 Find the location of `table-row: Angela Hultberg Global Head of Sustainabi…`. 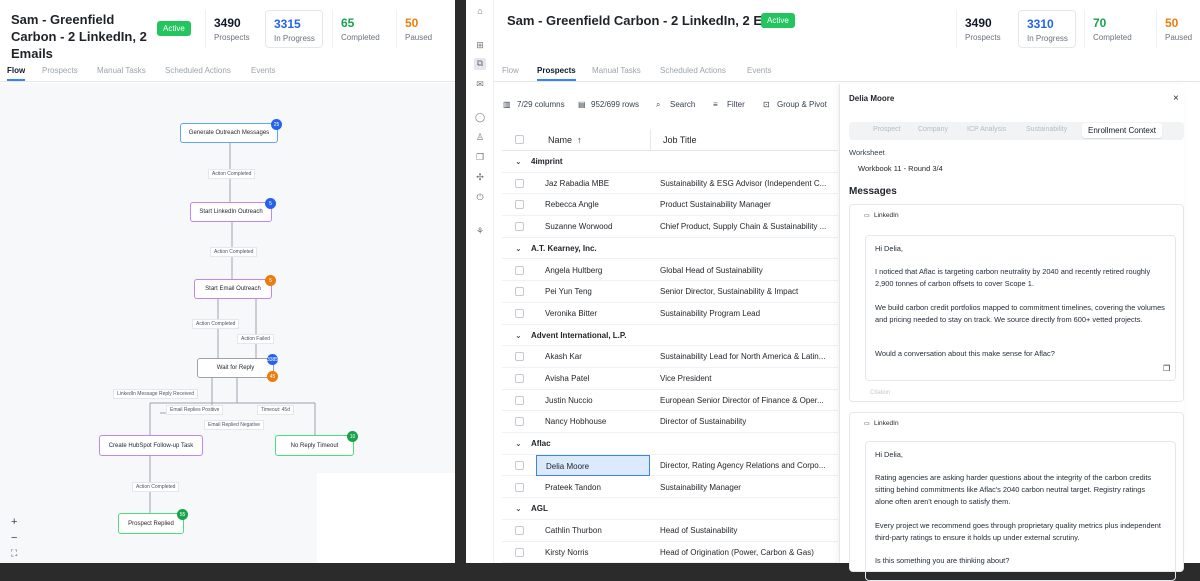

table-row: Angela Hultberg Global Head of Sustainabi… is located at coordinates (670, 271).